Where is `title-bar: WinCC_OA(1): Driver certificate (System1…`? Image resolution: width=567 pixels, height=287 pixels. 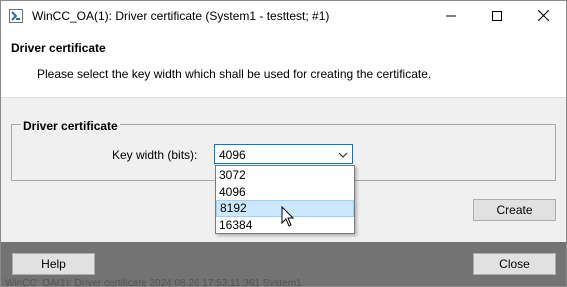 title-bar: WinCC_OA(1): Driver certificate (System1… is located at coordinates (283, 16).